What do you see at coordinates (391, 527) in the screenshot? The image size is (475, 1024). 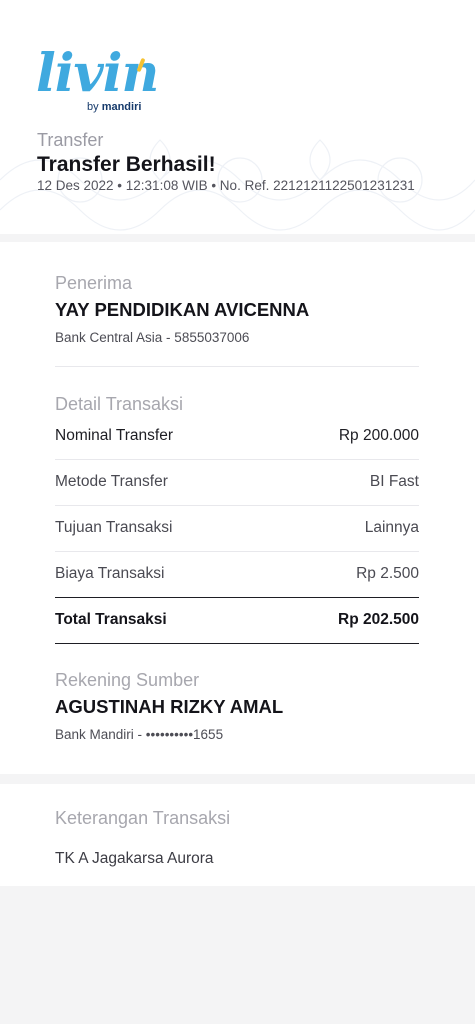 I see `detail-row-value: Lainnya` at bounding box center [391, 527].